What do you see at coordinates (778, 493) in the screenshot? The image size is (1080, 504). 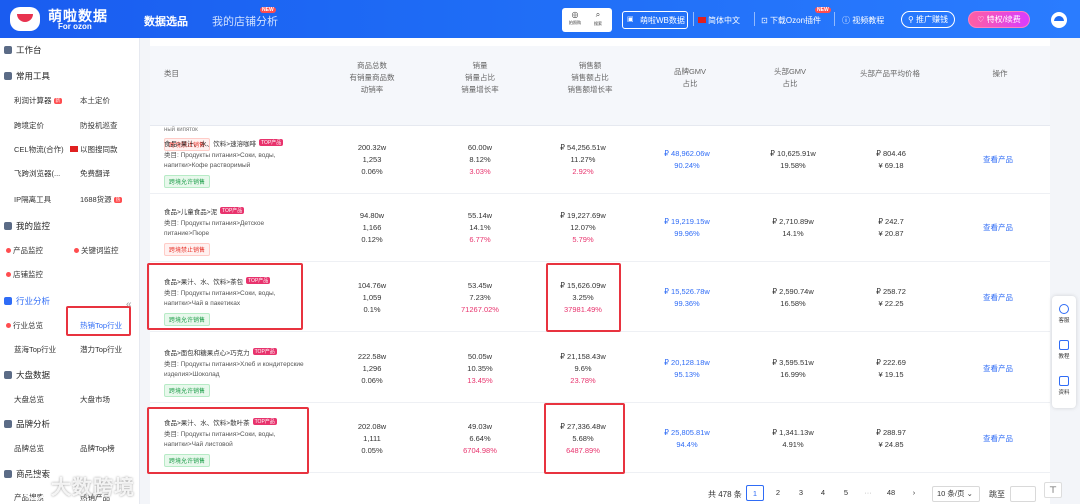 I see `page-button: 2` at bounding box center [778, 493].